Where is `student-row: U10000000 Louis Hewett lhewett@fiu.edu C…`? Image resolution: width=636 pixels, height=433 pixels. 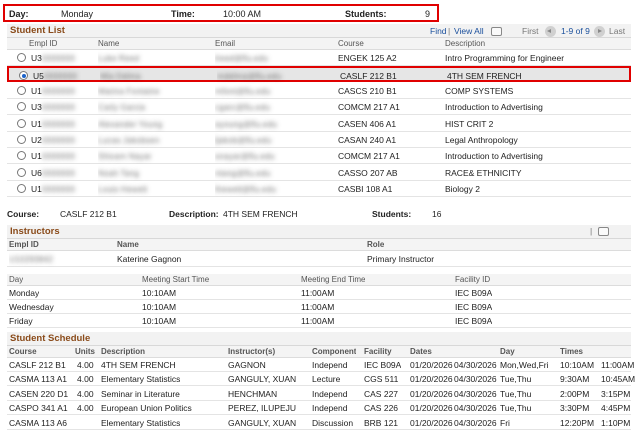
student-row: U10000000 Louis Hewett lhewett@fiu.edu C… is located at coordinates (319, 189).